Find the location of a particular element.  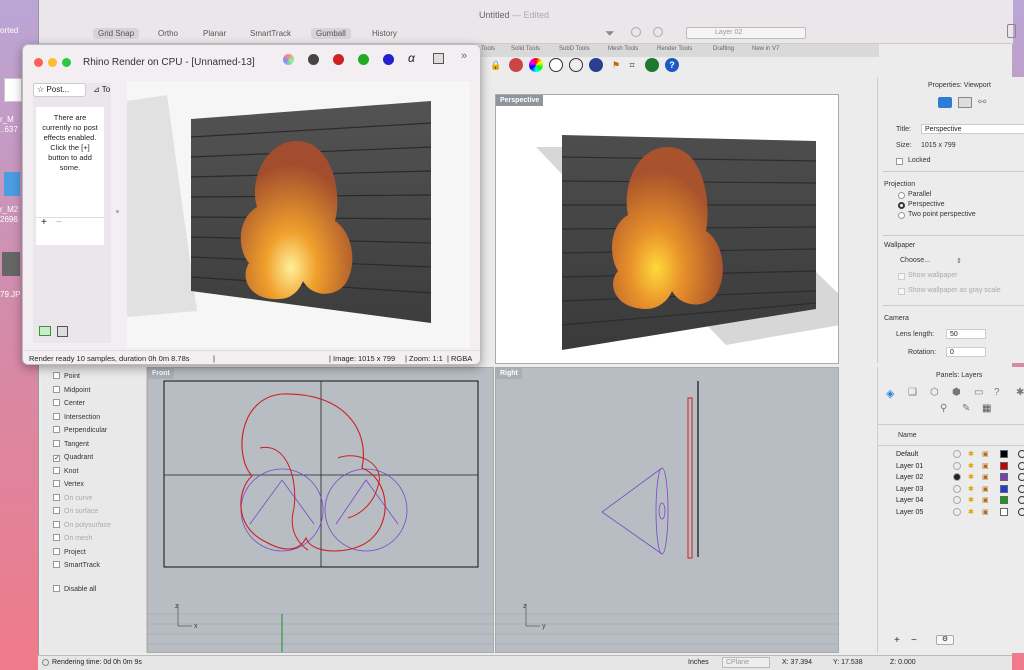

osnap-item: Intersection is located at coordinates (76, 418).